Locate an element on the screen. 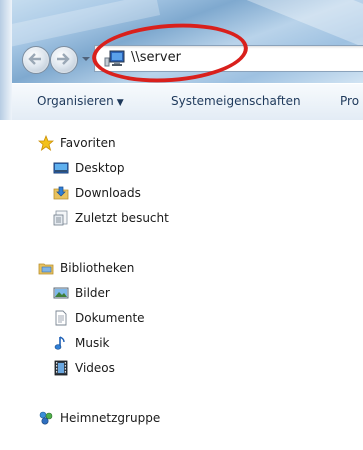 The image size is (363, 450). nav-item-label: Downloads is located at coordinates (108, 193).